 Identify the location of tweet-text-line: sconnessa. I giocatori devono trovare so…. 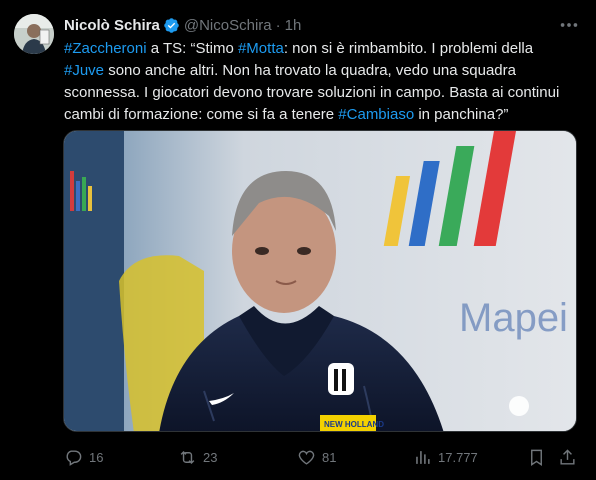
(321, 93).